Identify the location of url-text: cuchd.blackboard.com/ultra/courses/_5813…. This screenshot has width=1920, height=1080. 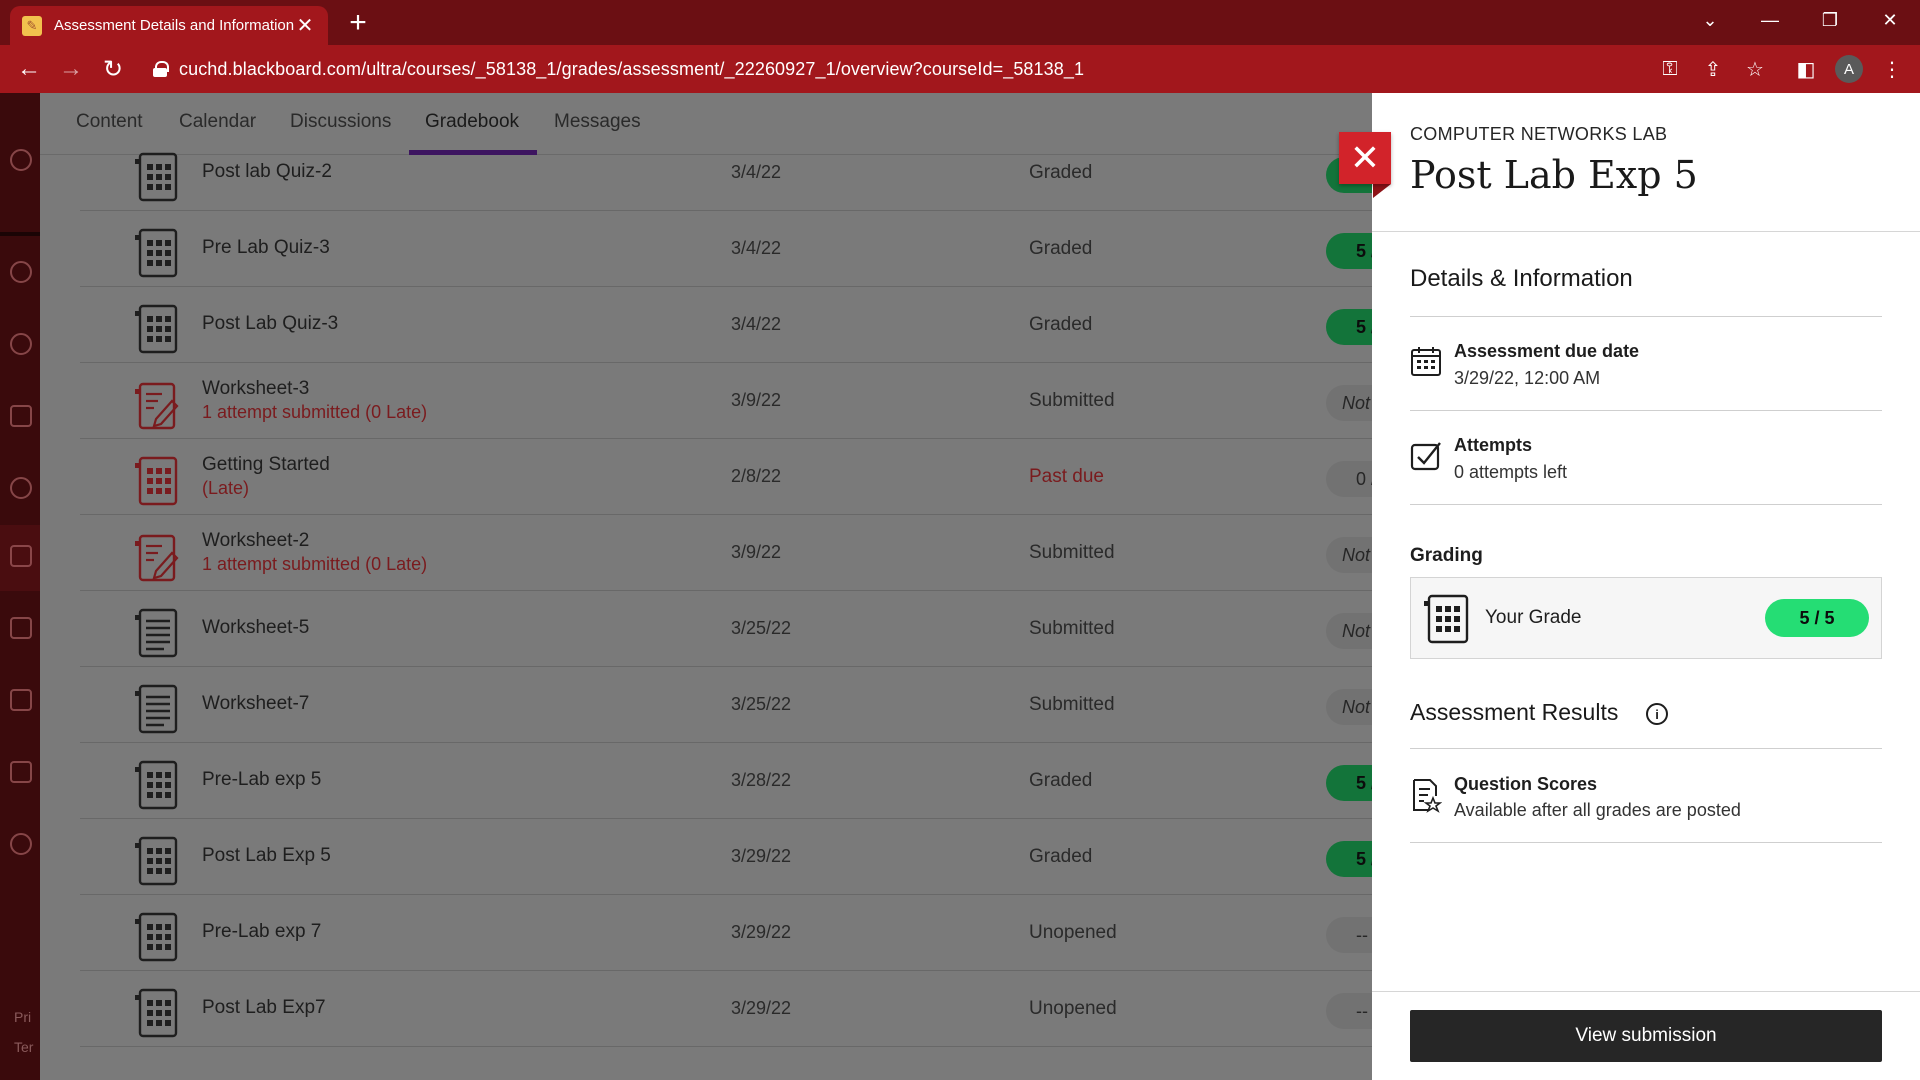
(632, 68).